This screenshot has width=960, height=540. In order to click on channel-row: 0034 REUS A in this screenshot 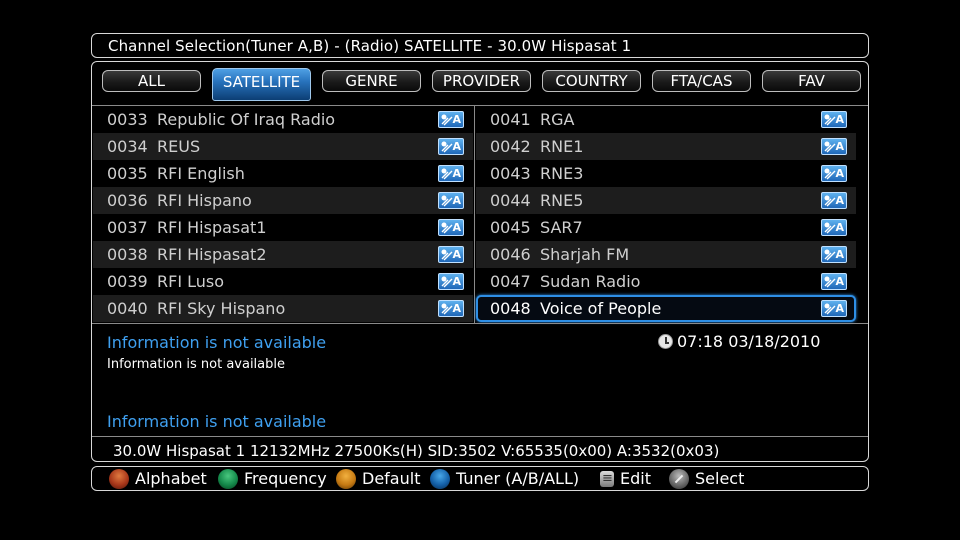, I will do `click(283, 146)`.